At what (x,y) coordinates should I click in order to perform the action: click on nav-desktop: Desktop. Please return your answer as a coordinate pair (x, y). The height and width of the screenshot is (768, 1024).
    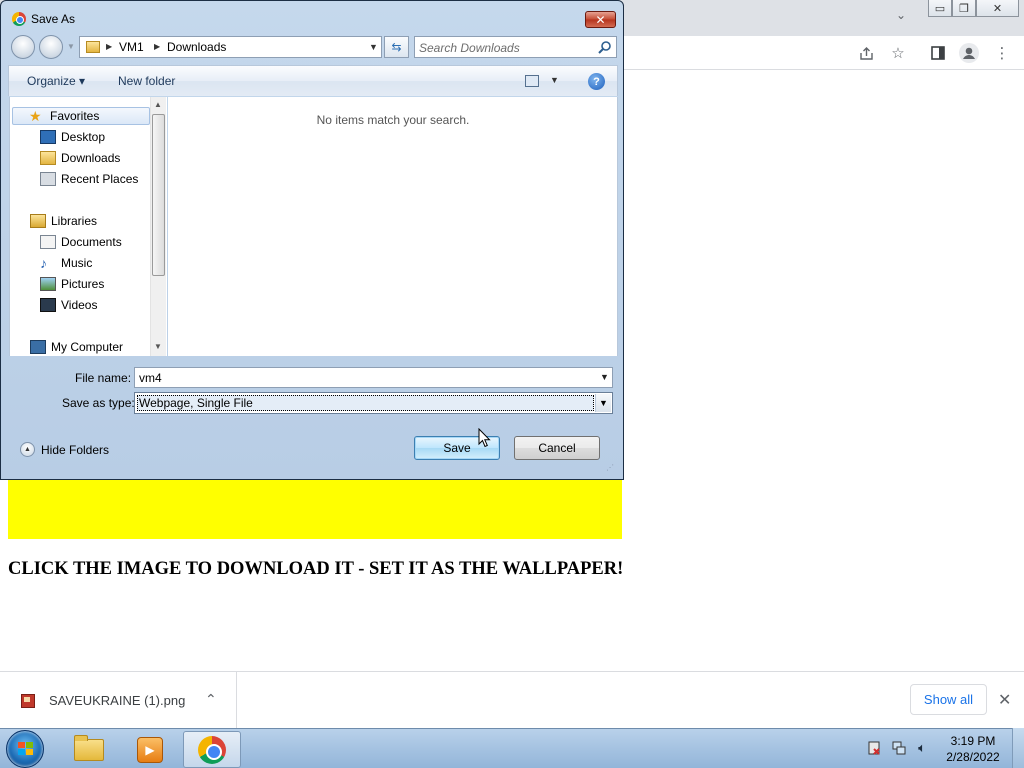
    Looking at the image, I should click on (72, 137).